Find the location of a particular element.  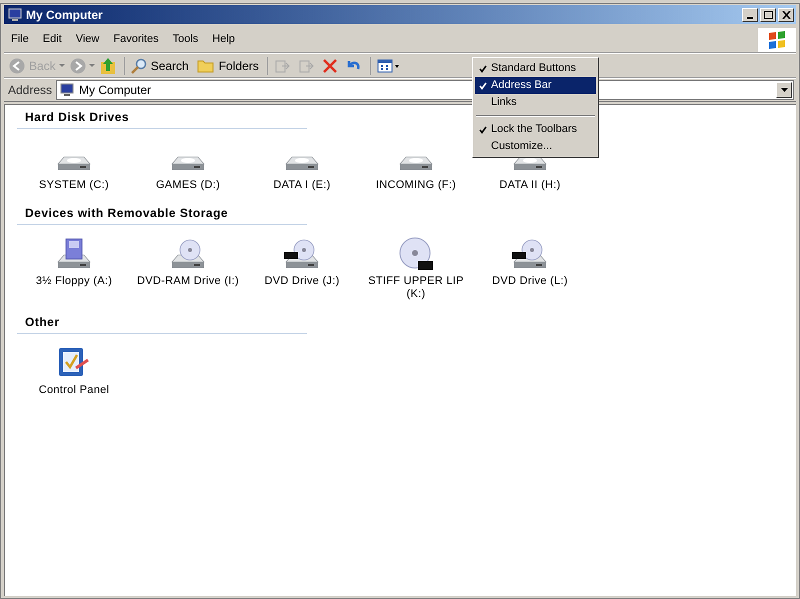

drive-item: GAMES (D:) is located at coordinates (188, 165).